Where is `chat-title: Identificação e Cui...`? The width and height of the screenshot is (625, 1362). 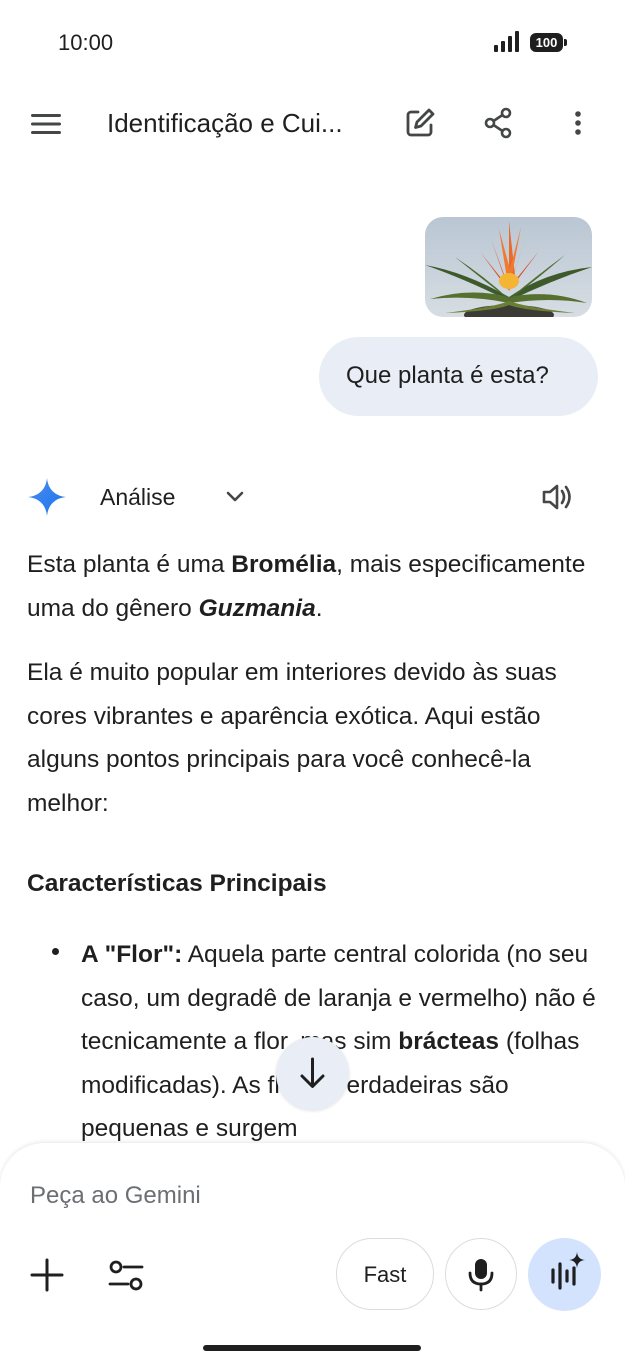 chat-title: Identificação e Cui... is located at coordinates (225, 123).